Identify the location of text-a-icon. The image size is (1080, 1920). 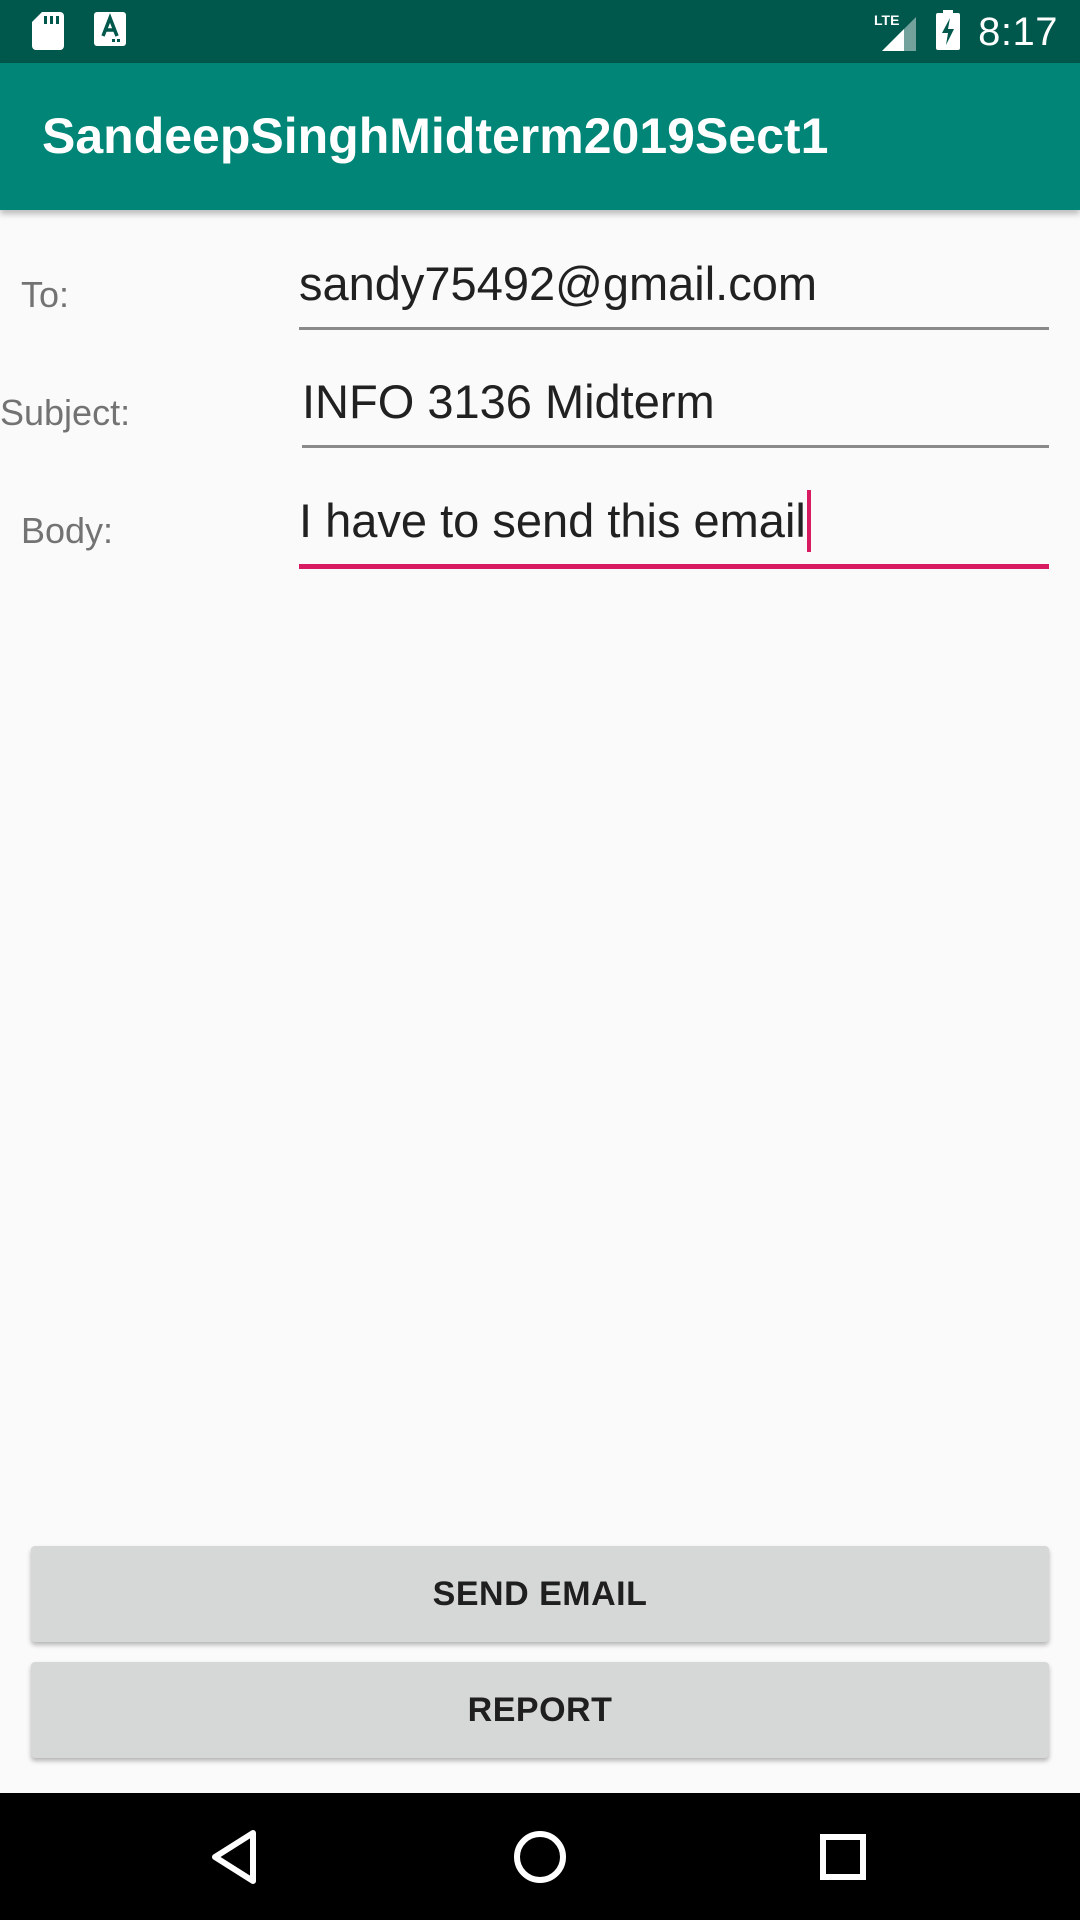
(110, 33).